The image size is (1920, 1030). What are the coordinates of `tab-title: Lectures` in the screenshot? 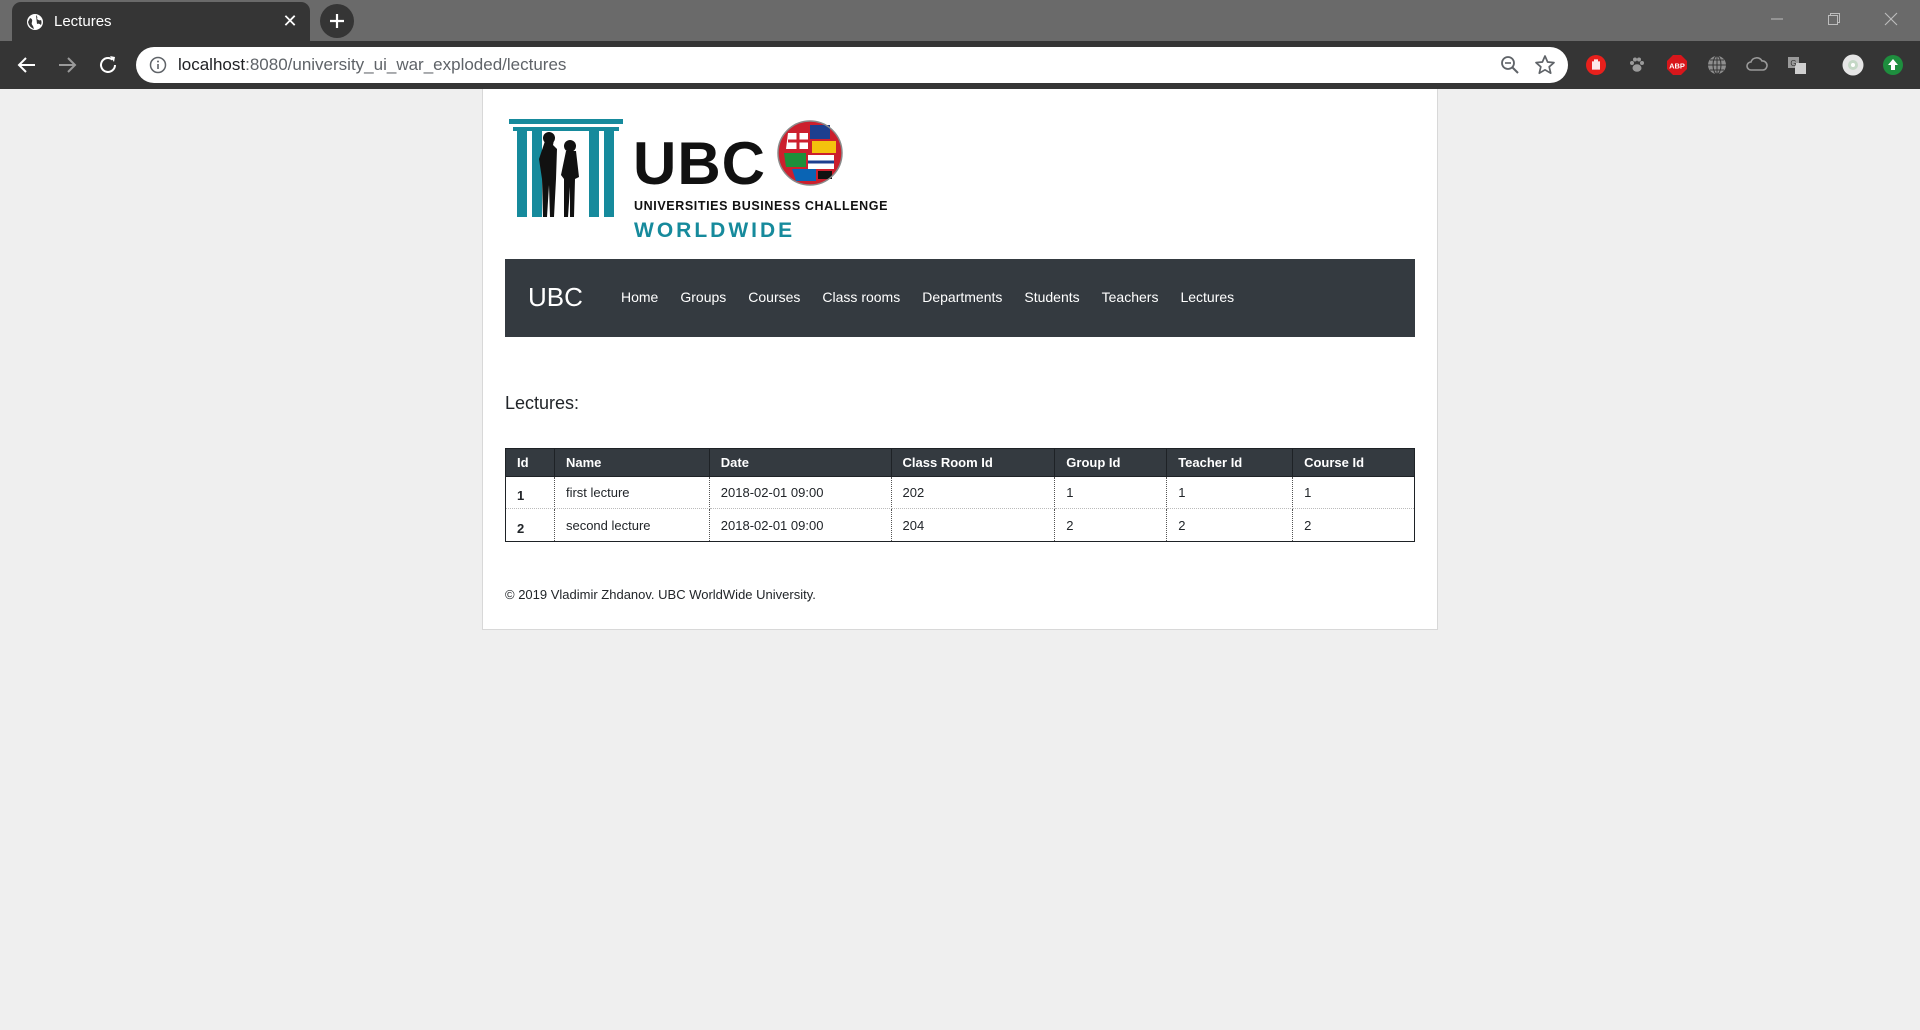 It's located at (83, 21).